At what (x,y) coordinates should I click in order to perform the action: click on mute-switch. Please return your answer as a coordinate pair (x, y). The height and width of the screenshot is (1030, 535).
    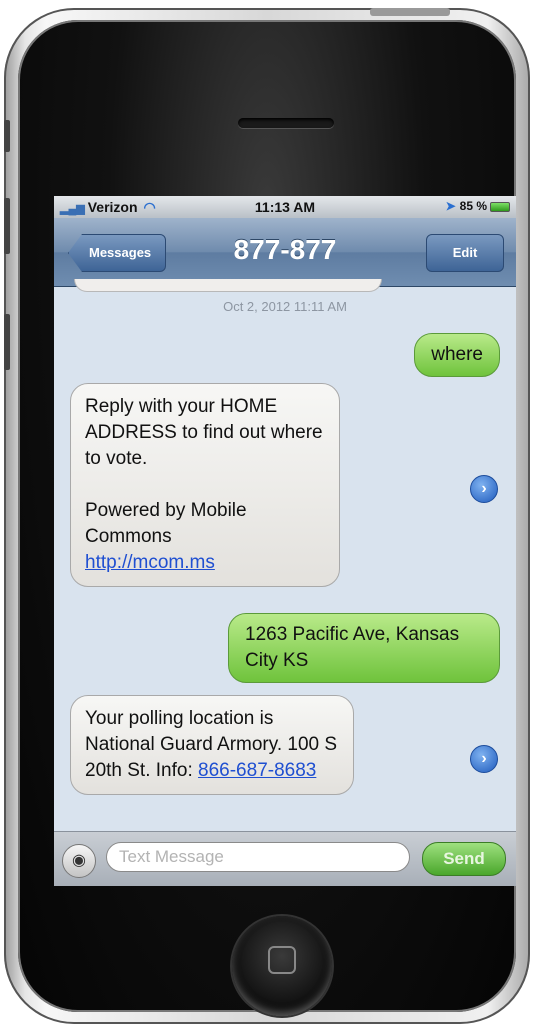
    Looking at the image, I should click on (7, 136).